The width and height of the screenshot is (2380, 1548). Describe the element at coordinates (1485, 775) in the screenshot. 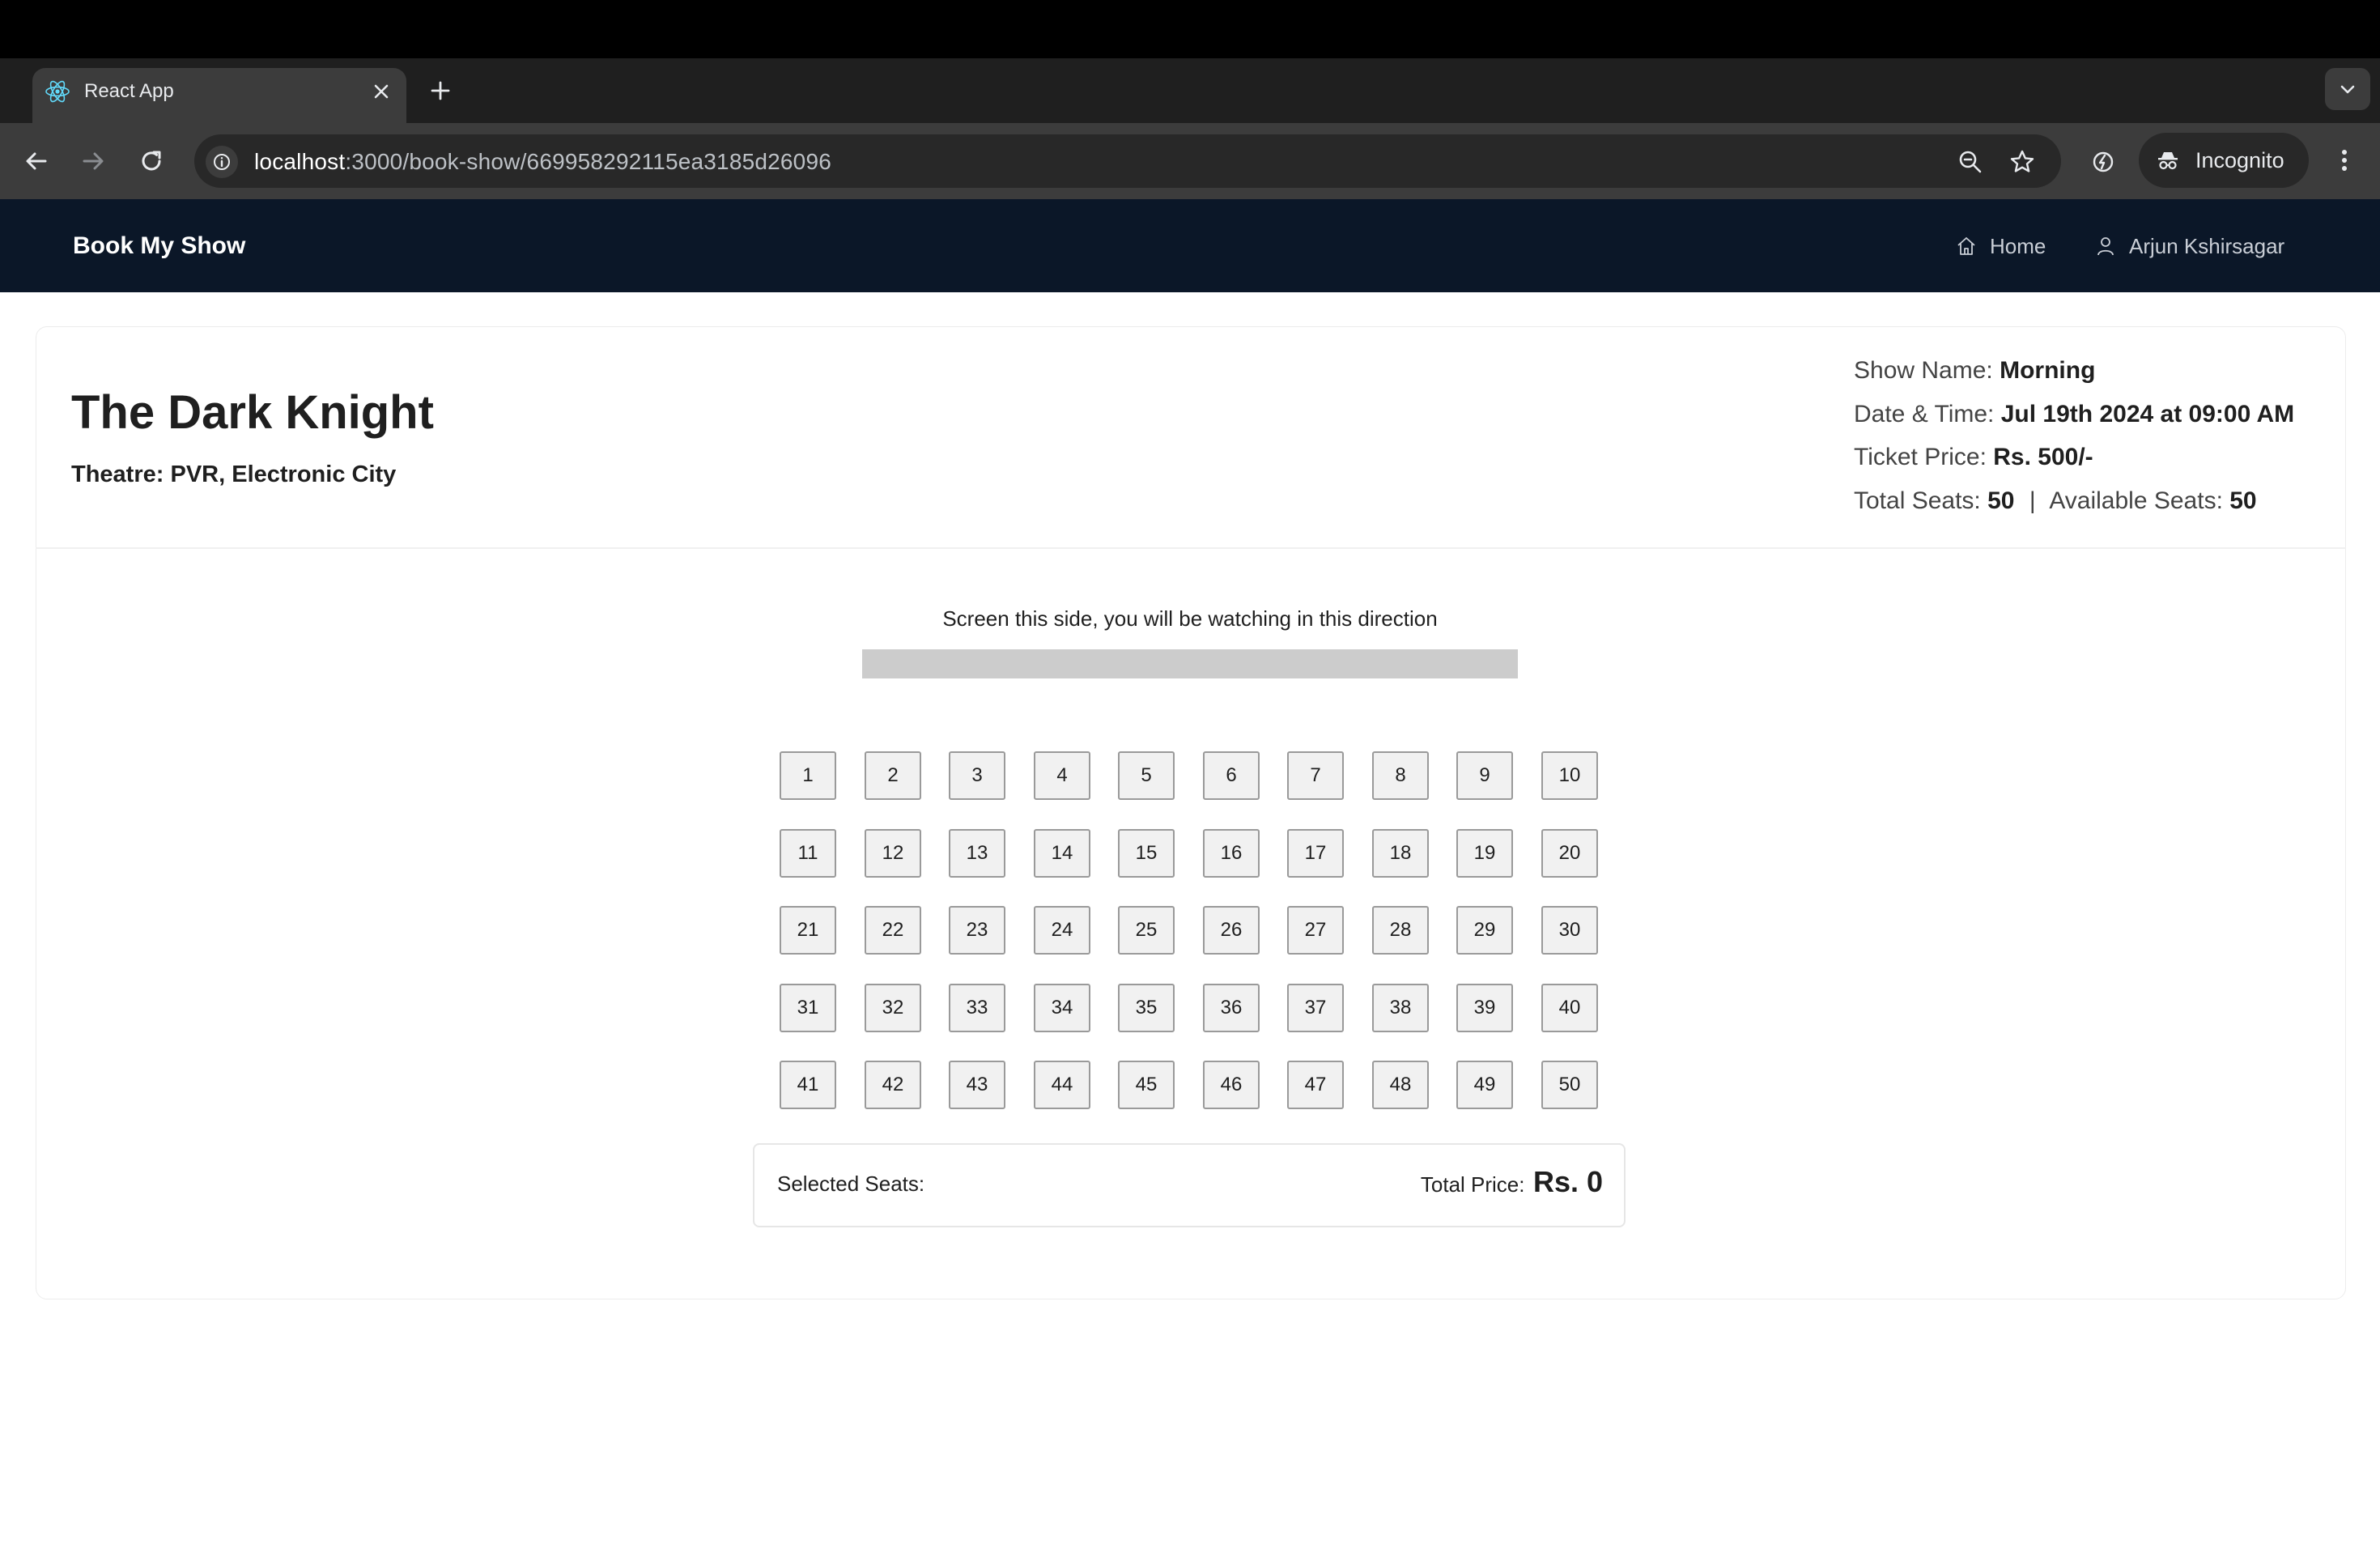

I see `seat-button: 9` at that location.